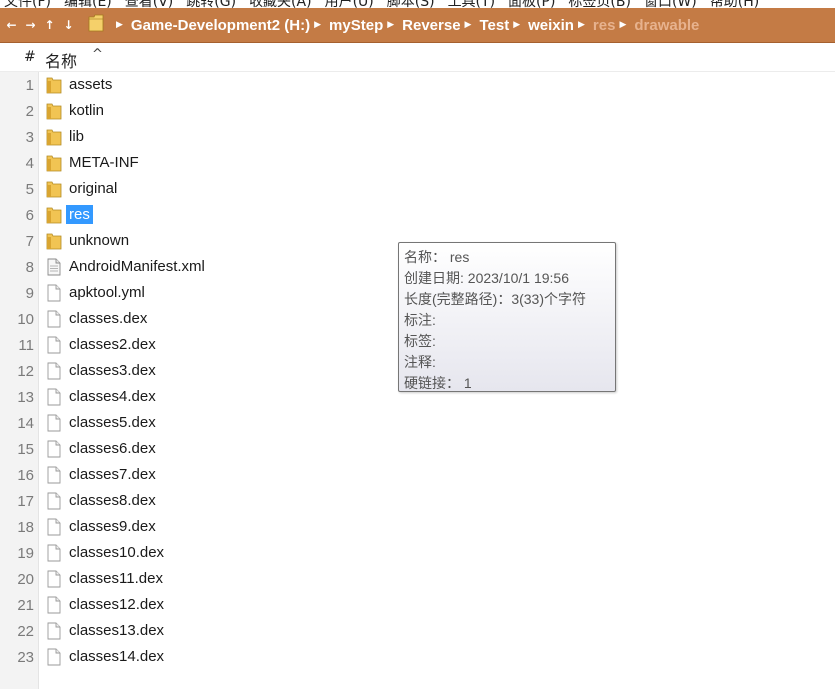  I want to click on list-item: 15 classes6.dex, so click(417, 449).